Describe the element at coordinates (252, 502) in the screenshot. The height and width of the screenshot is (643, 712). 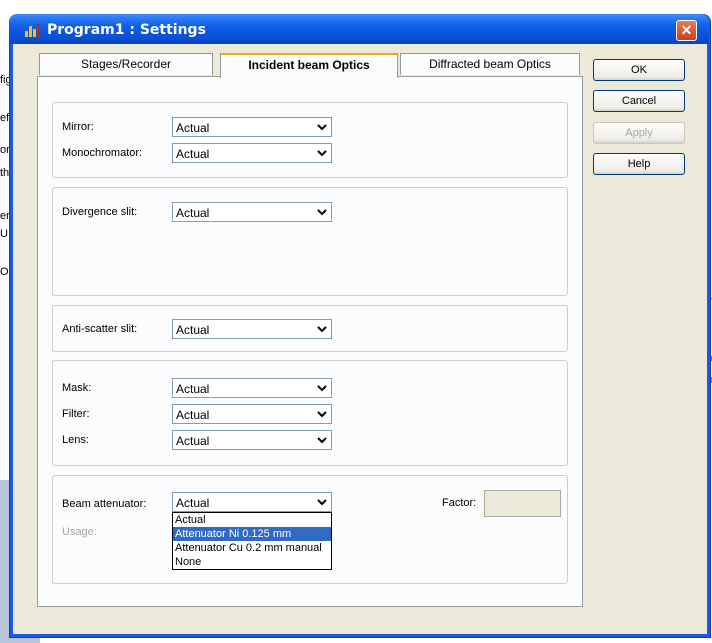
I see `beam-attenuator-select: Actual` at that location.